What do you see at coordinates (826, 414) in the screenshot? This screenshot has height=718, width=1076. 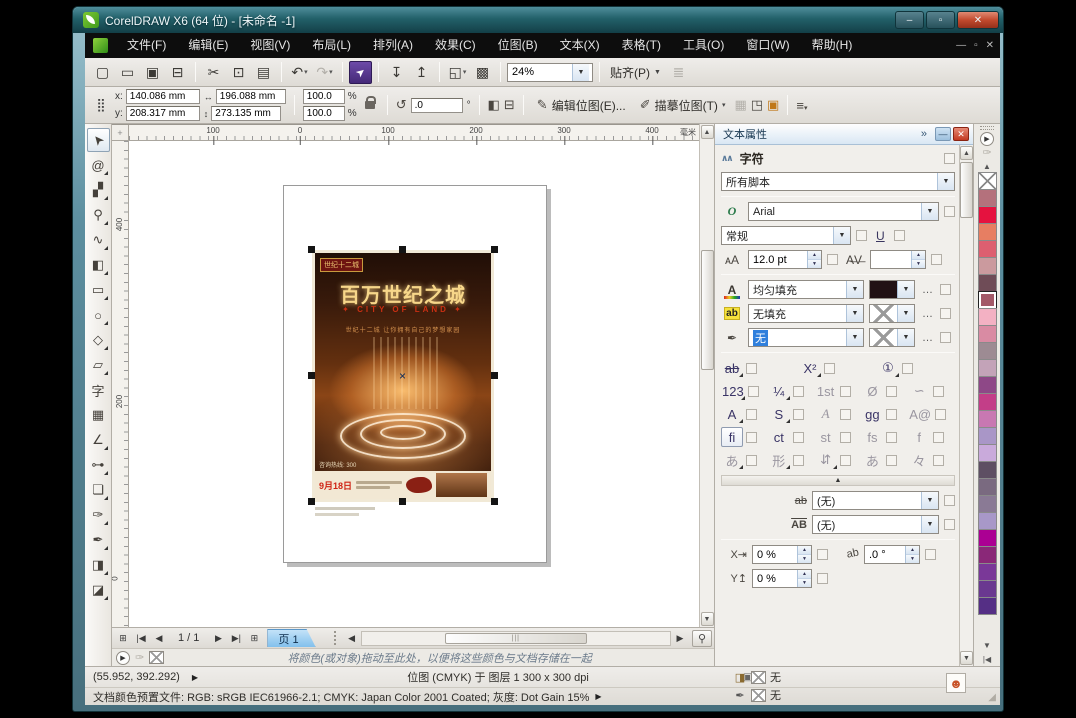 I see `effect-swash-italic: A` at bounding box center [826, 414].